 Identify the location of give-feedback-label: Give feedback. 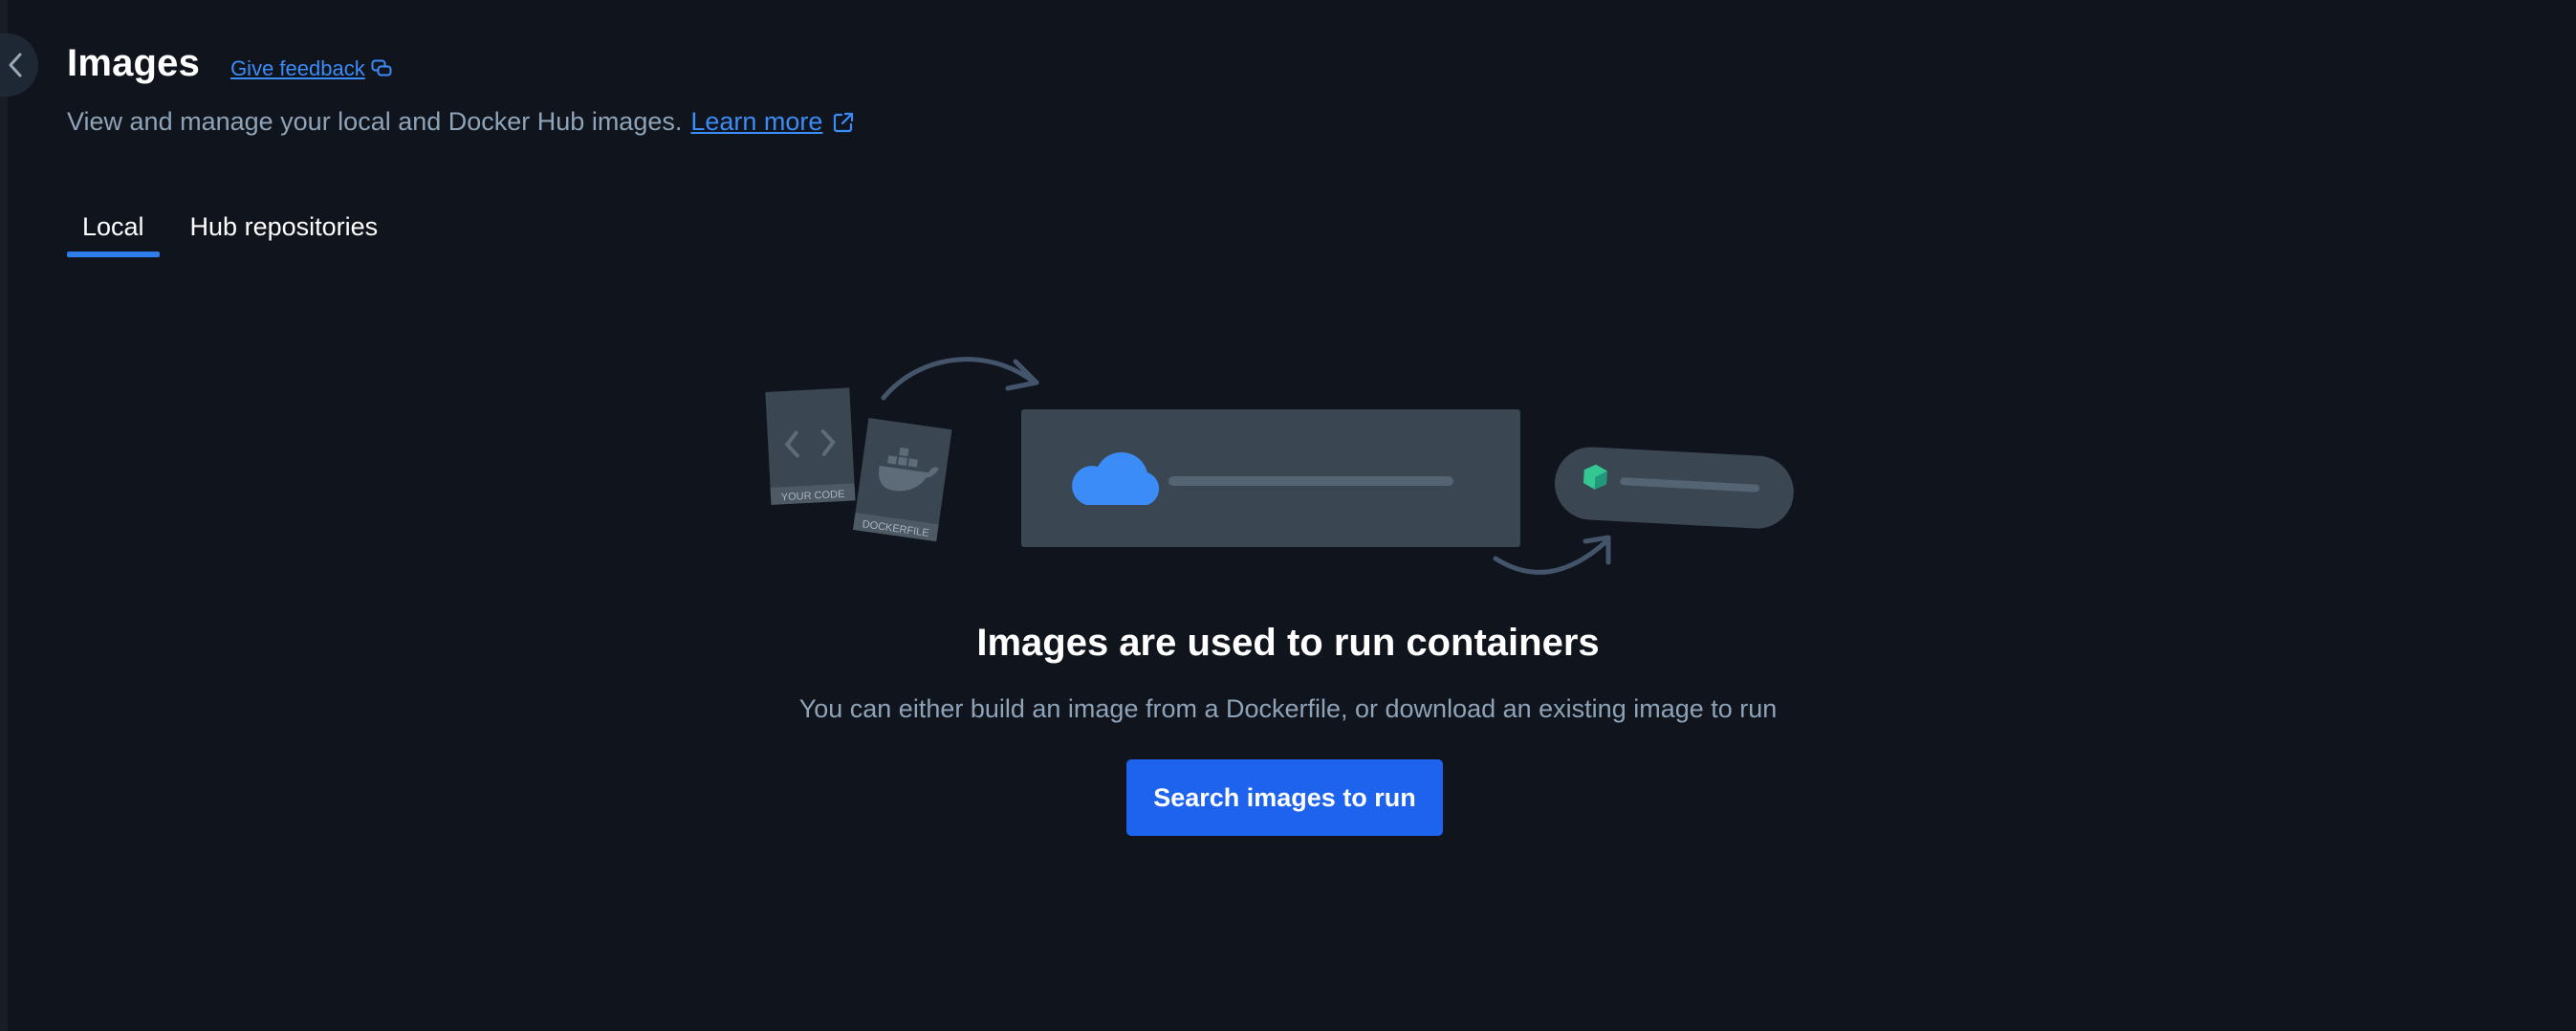
(297, 68).